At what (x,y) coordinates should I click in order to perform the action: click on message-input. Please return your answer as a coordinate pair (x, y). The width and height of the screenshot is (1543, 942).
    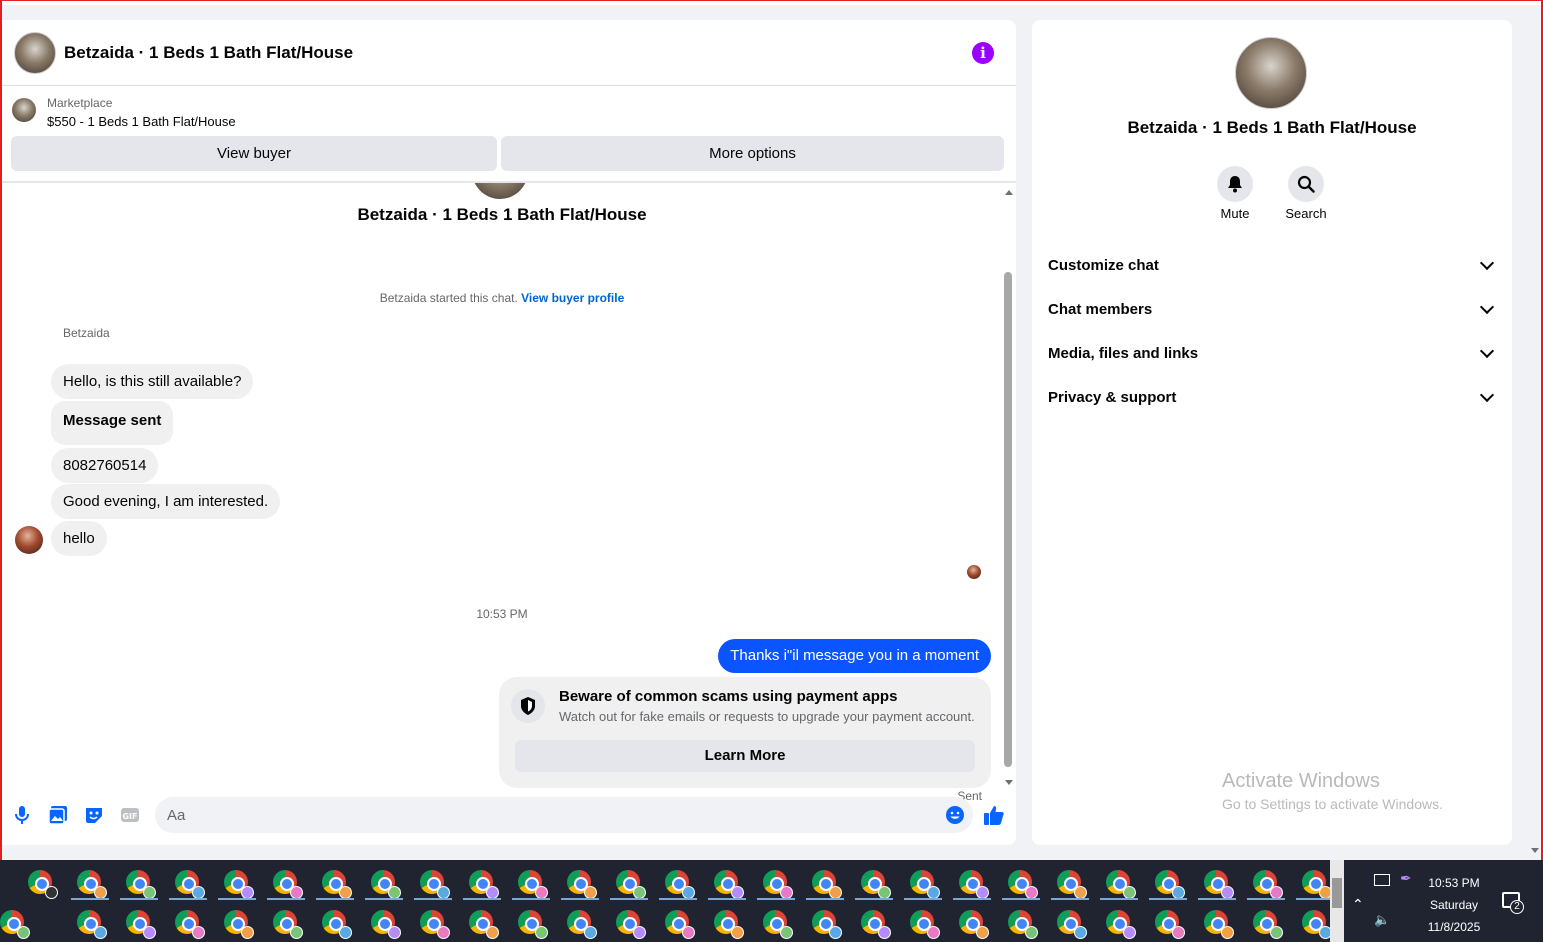
    Looking at the image, I should click on (564, 815).